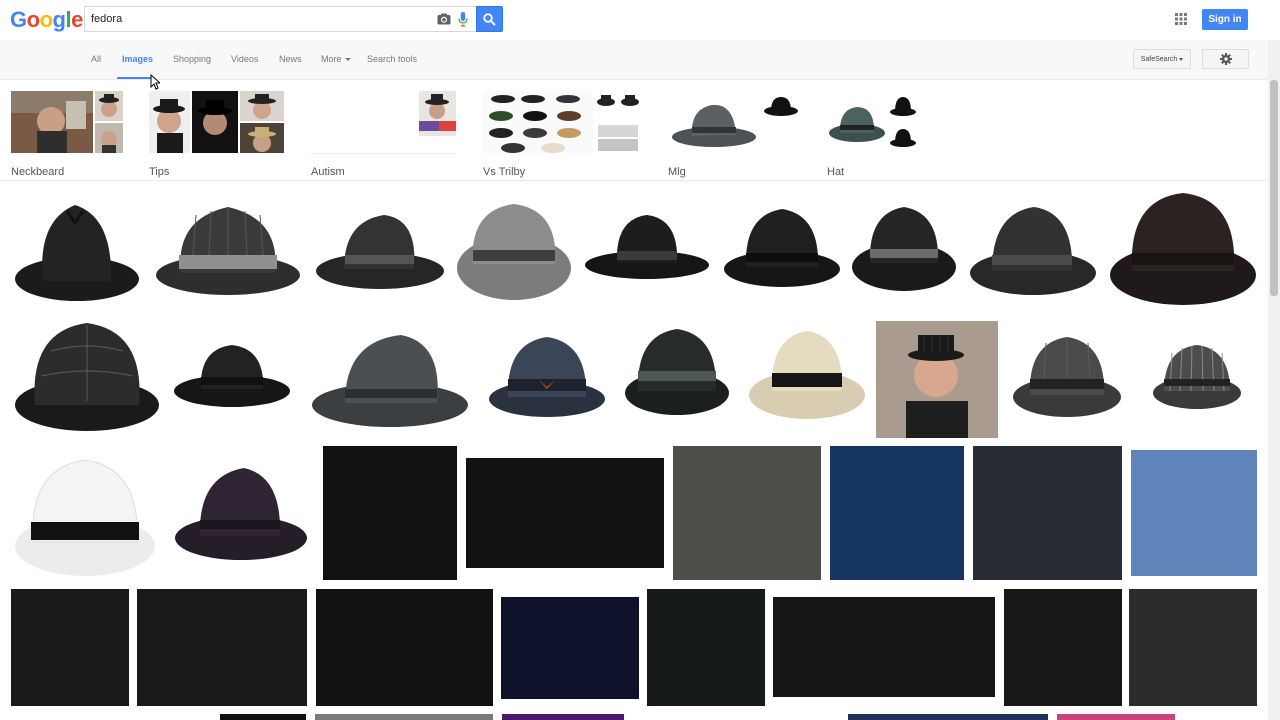 This screenshot has width=1280, height=720. I want to click on settings-button, so click(1225, 59).